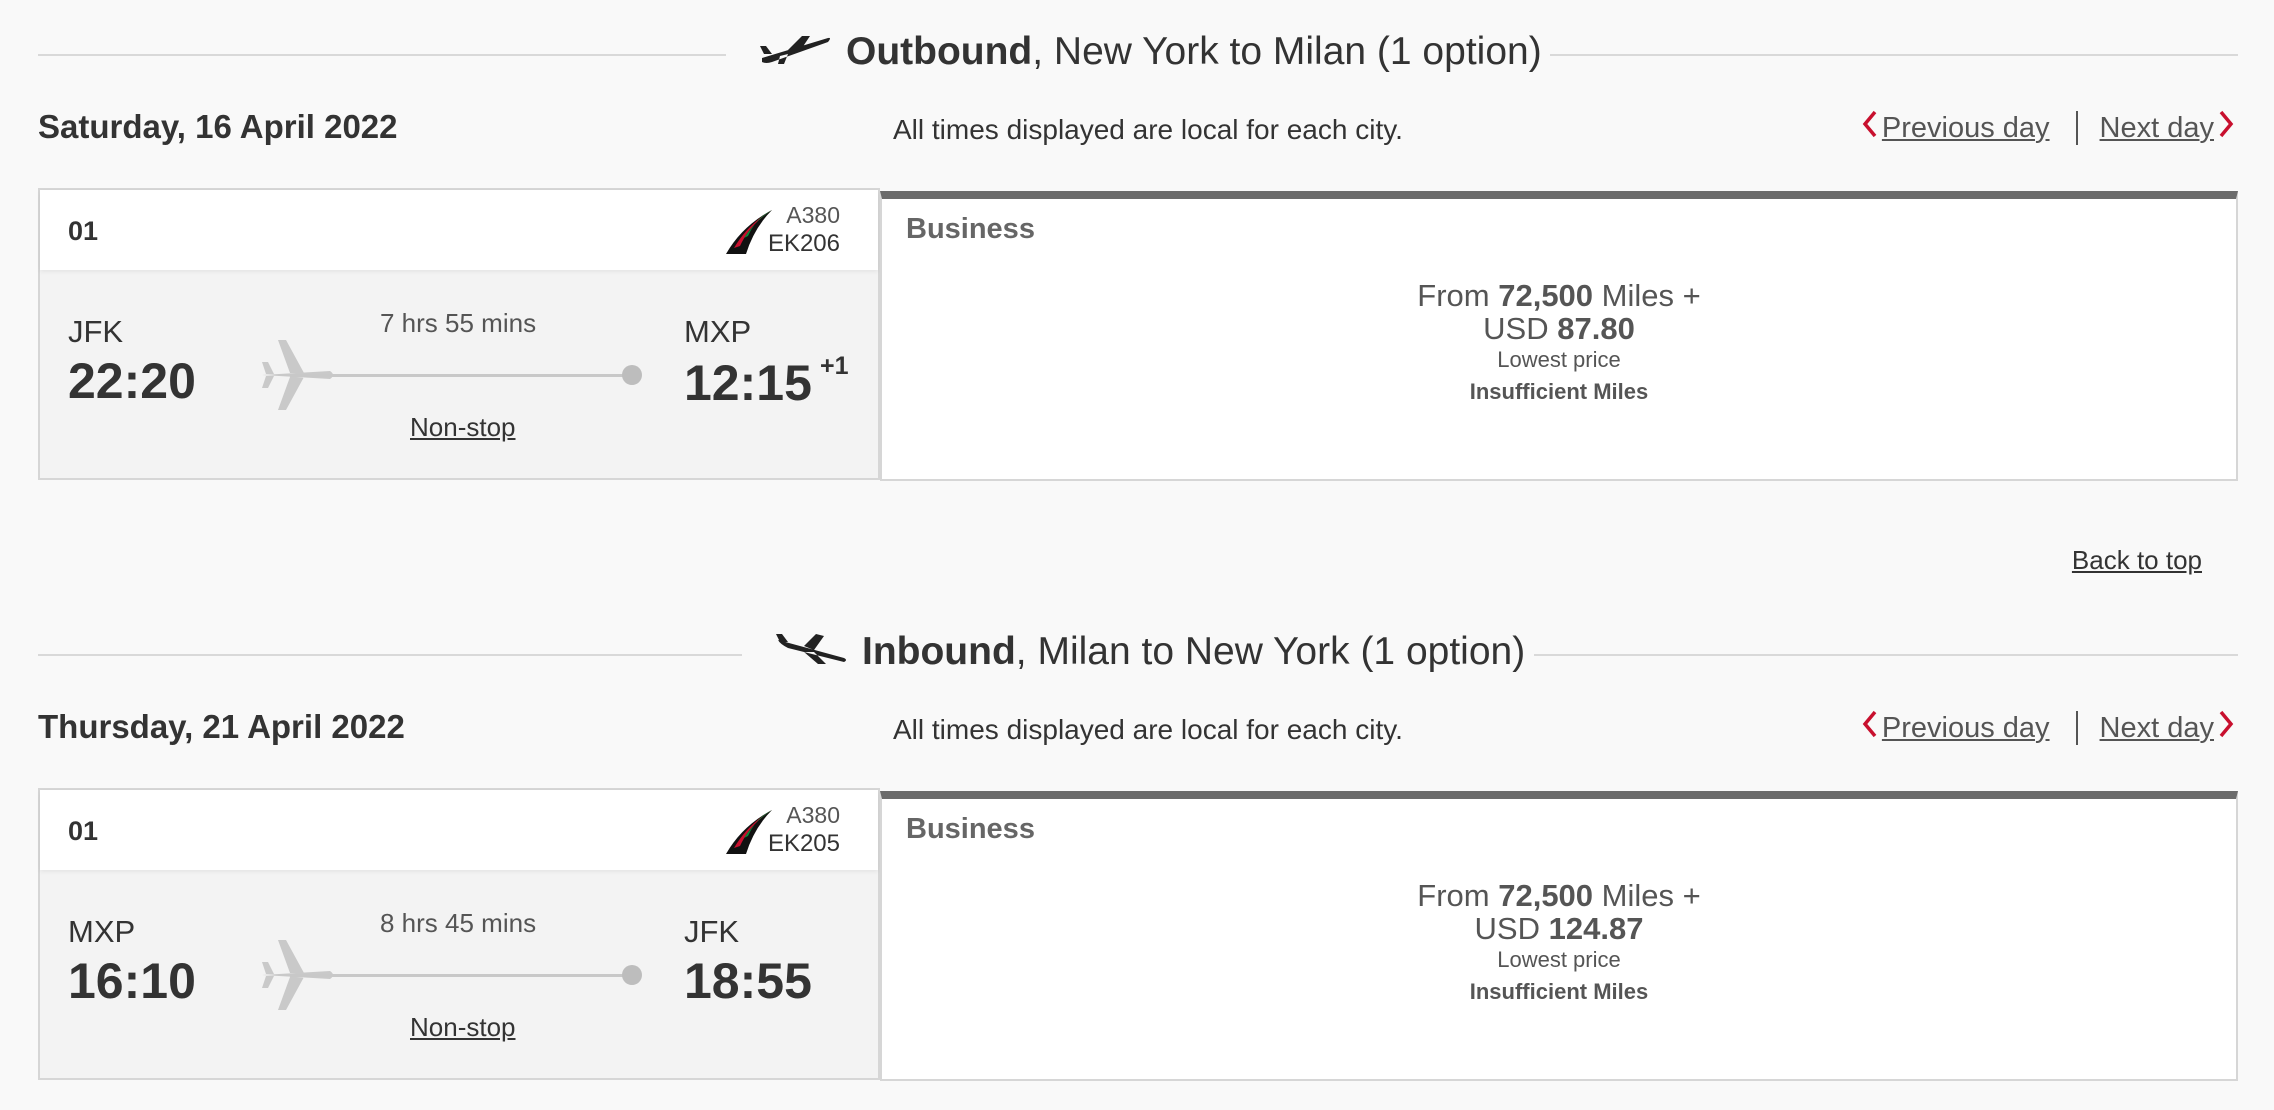  Describe the element at coordinates (748, 981) in the screenshot. I see `arrival-time: 18:55` at that location.